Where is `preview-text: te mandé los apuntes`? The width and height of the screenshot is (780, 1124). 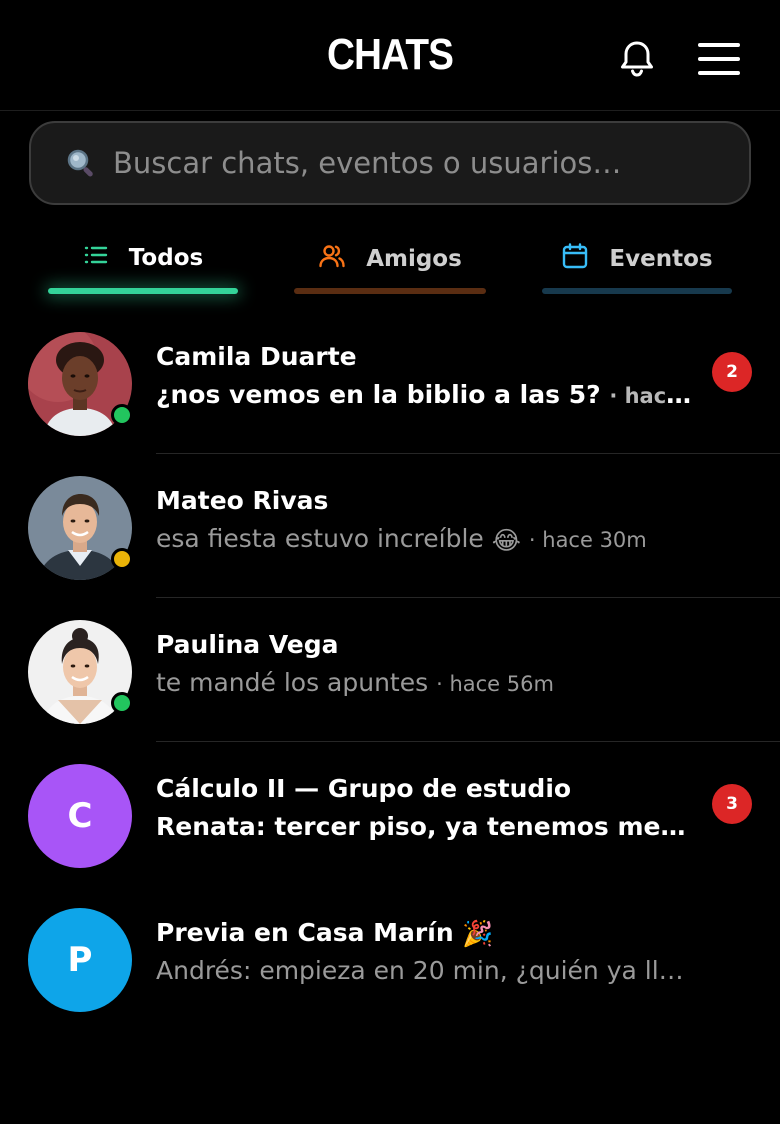
preview-text: te mandé los apuntes is located at coordinates (292, 682).